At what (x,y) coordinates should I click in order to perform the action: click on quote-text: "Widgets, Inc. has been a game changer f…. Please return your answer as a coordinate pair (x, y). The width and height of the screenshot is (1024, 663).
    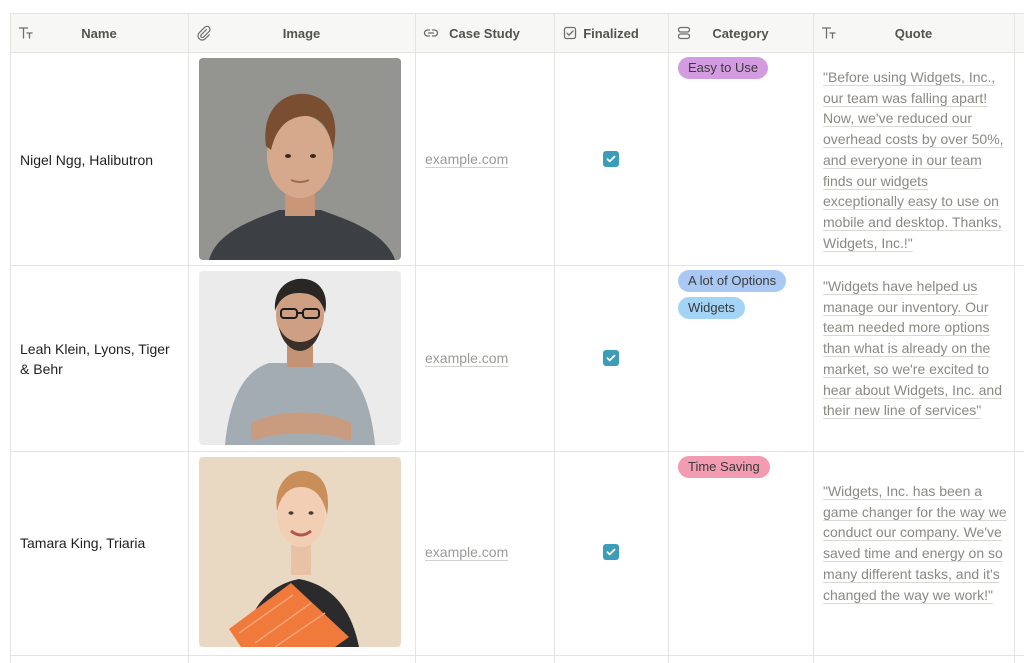
    Looking at the image, I should click on (915, 543).